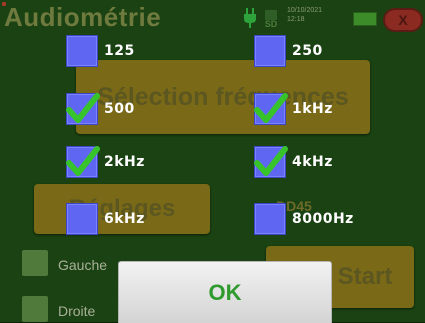  What do you see at coordinates (83, 17) in the screenshot?
I see `page-title: Audiométrie` at bounding box center [83, 17].